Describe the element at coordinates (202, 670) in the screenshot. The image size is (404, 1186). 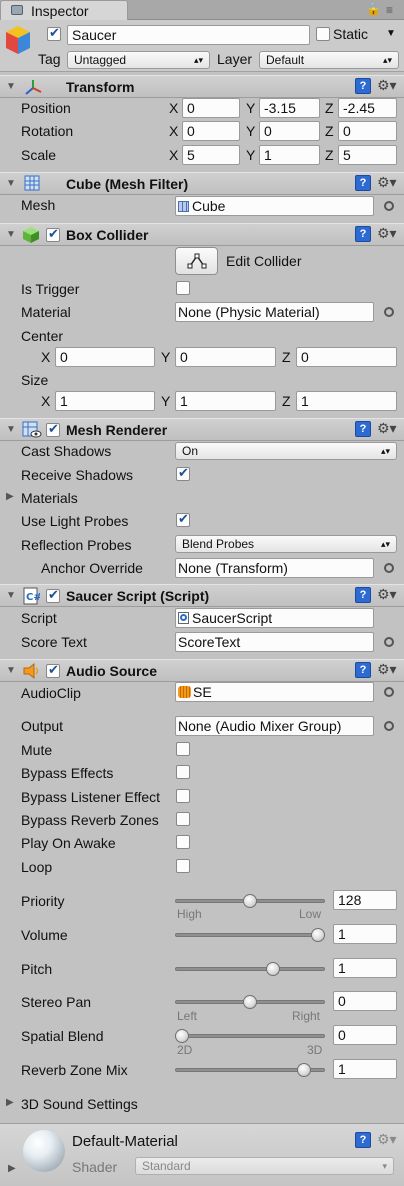
I see `audio-source-header` at that location.